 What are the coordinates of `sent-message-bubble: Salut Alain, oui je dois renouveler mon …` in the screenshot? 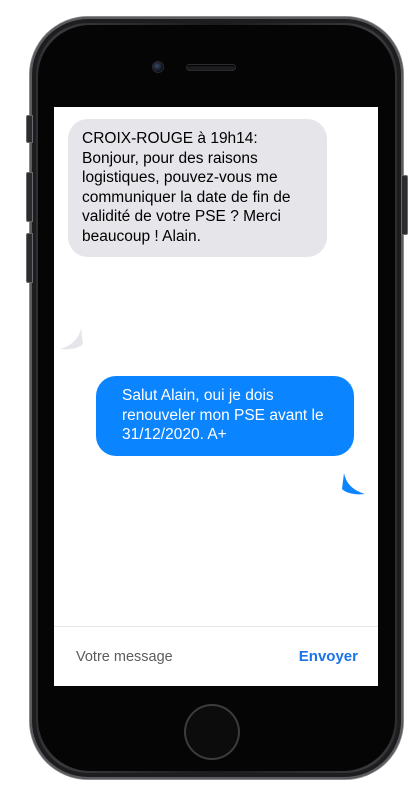 It's located at (225, 416).